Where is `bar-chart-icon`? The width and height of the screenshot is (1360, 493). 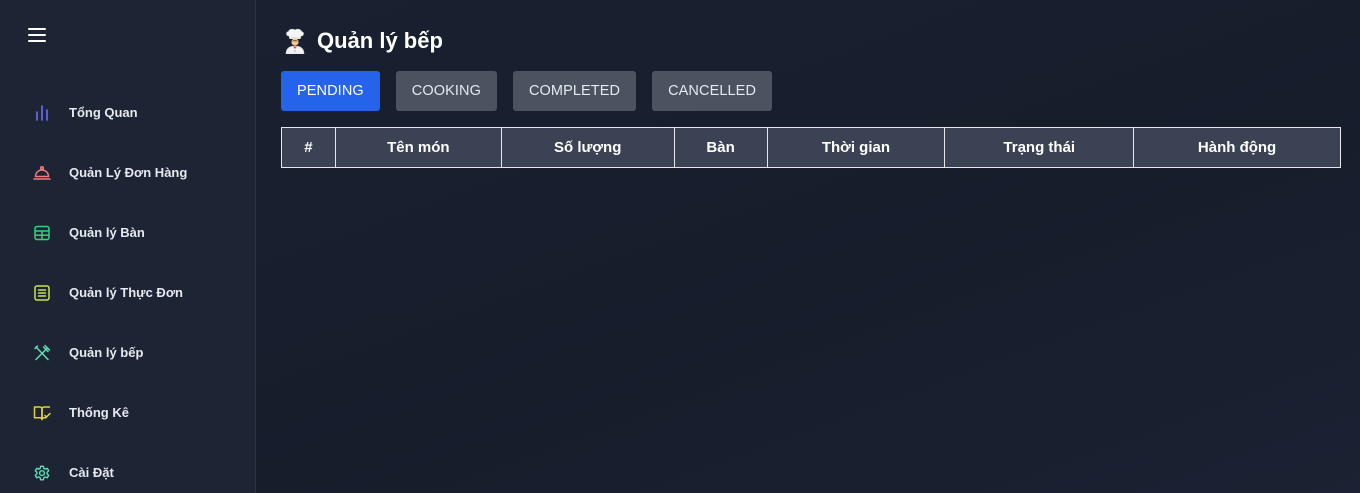
bar-chart-icon is located at coordinates (42, 113).